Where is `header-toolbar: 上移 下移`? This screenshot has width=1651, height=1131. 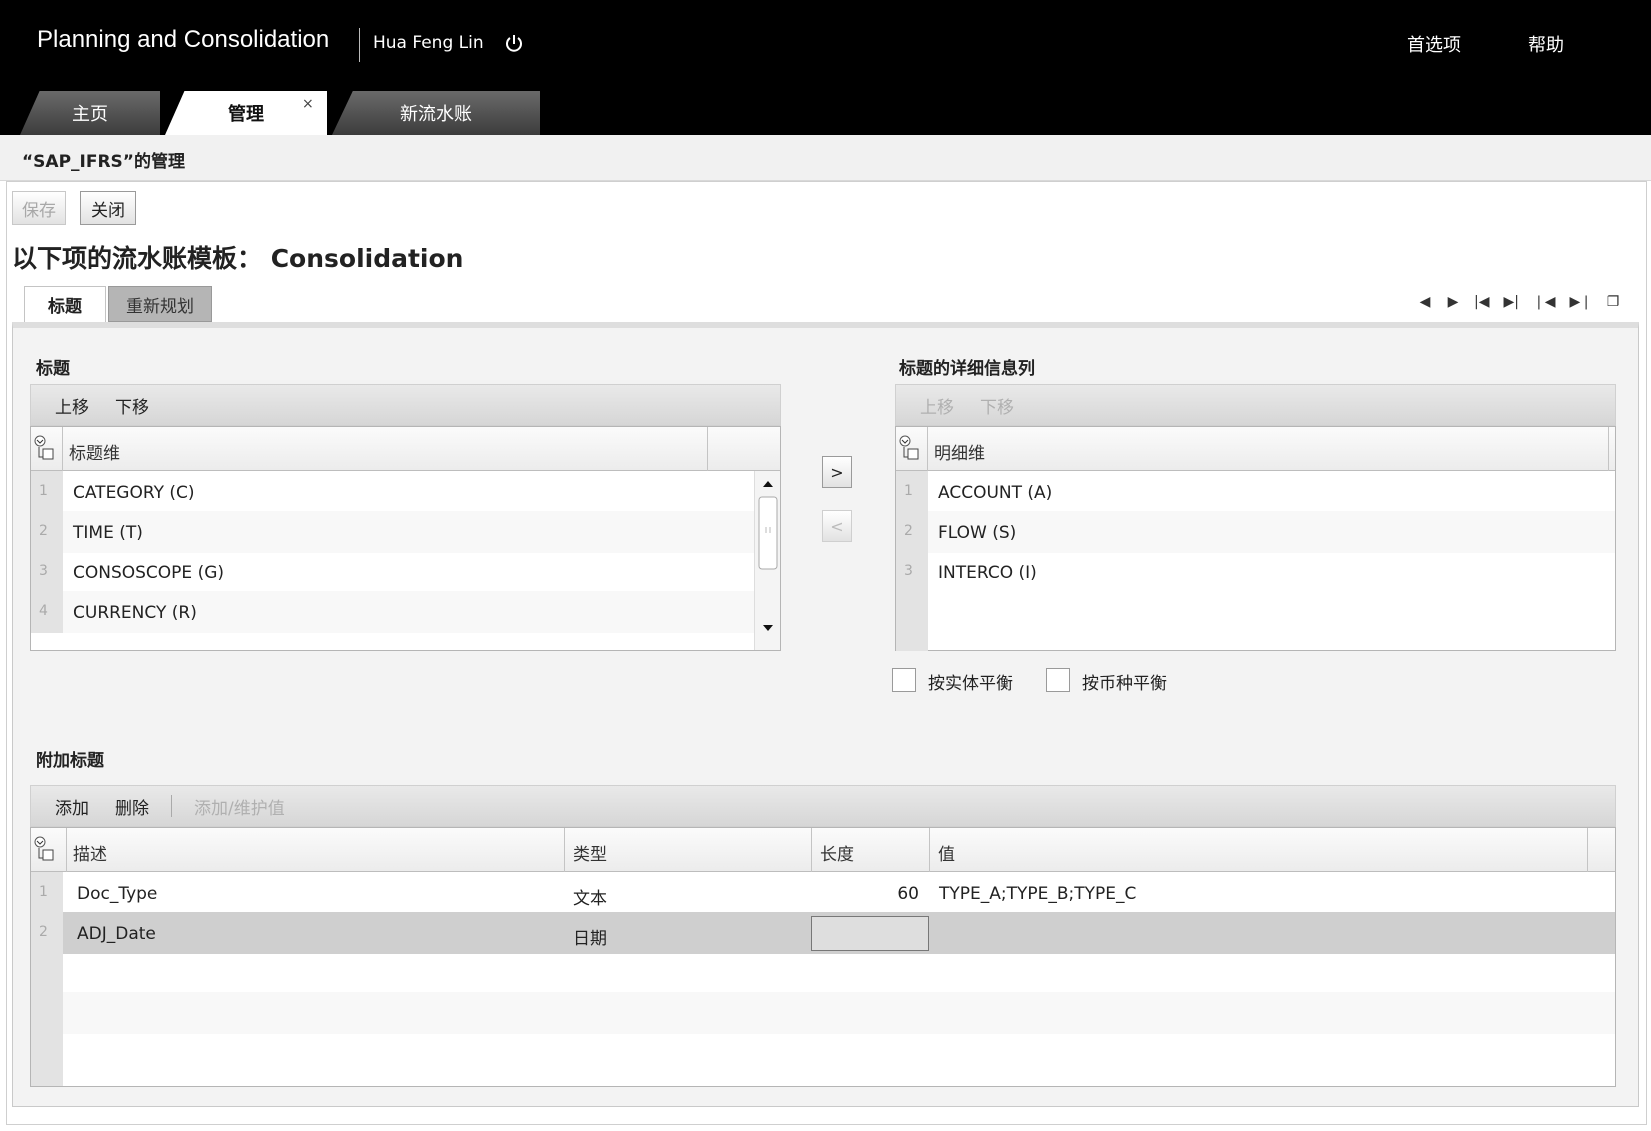
header-toolbar: 上移 下移 is located at coordinates (405, 405).